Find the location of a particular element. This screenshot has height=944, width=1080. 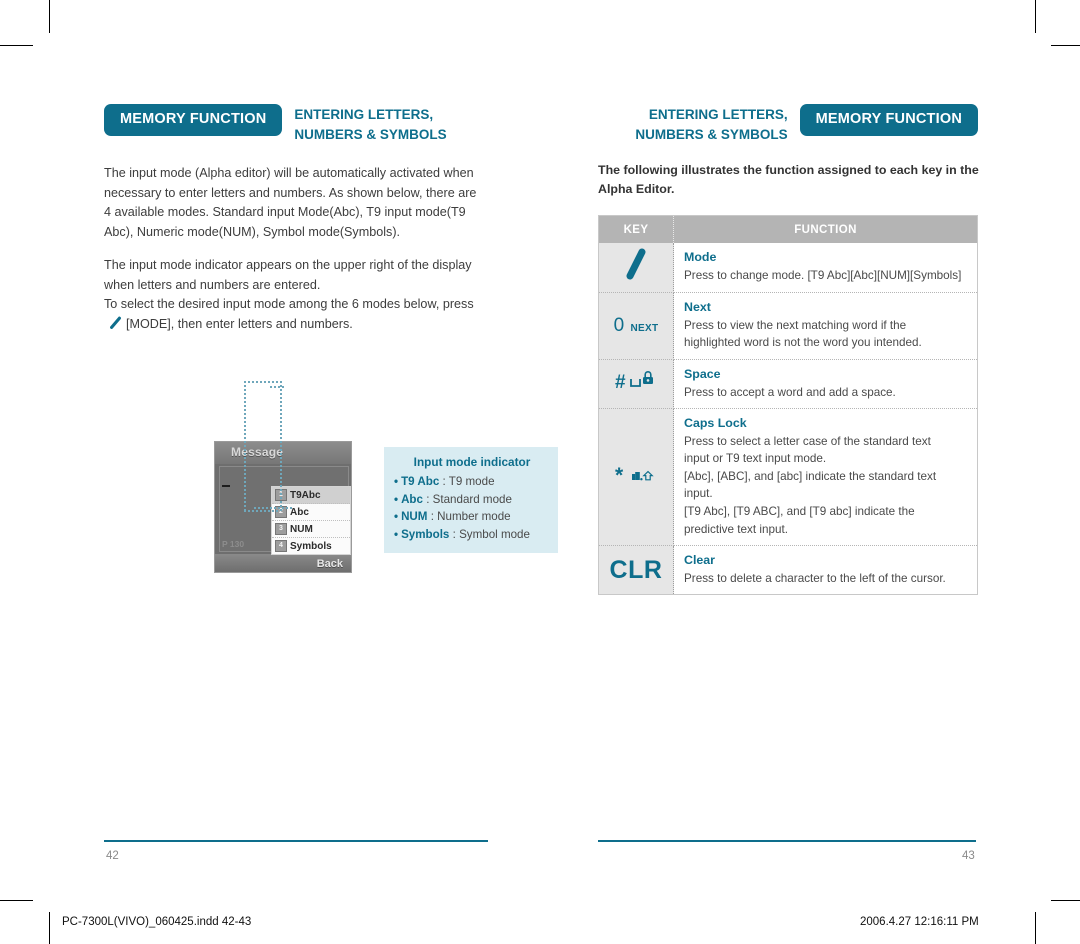

key-cell-next: 0 NEXT is located at coordinates (636, 326).